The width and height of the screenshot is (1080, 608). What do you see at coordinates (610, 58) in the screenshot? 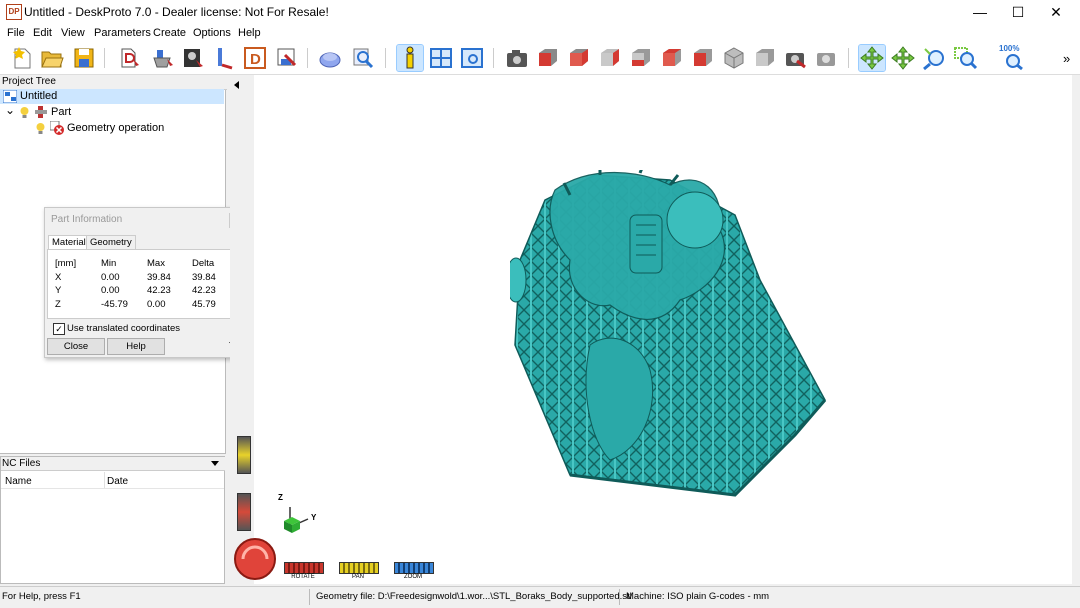
I see `view-back-icon` at bounding box center [610, 58].